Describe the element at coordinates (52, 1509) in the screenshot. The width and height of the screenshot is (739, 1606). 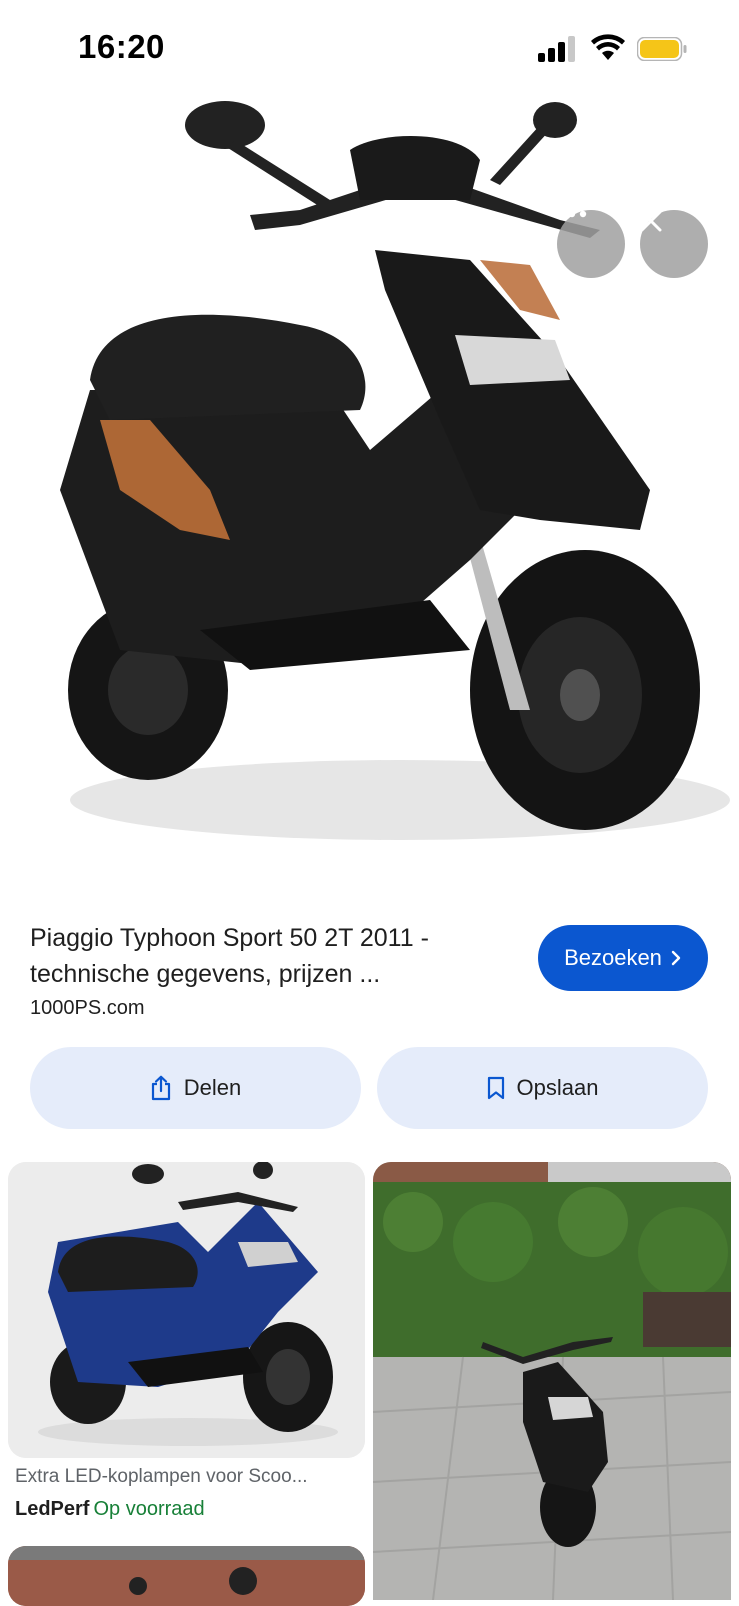
I see `related-store: LedPerf` at that location.